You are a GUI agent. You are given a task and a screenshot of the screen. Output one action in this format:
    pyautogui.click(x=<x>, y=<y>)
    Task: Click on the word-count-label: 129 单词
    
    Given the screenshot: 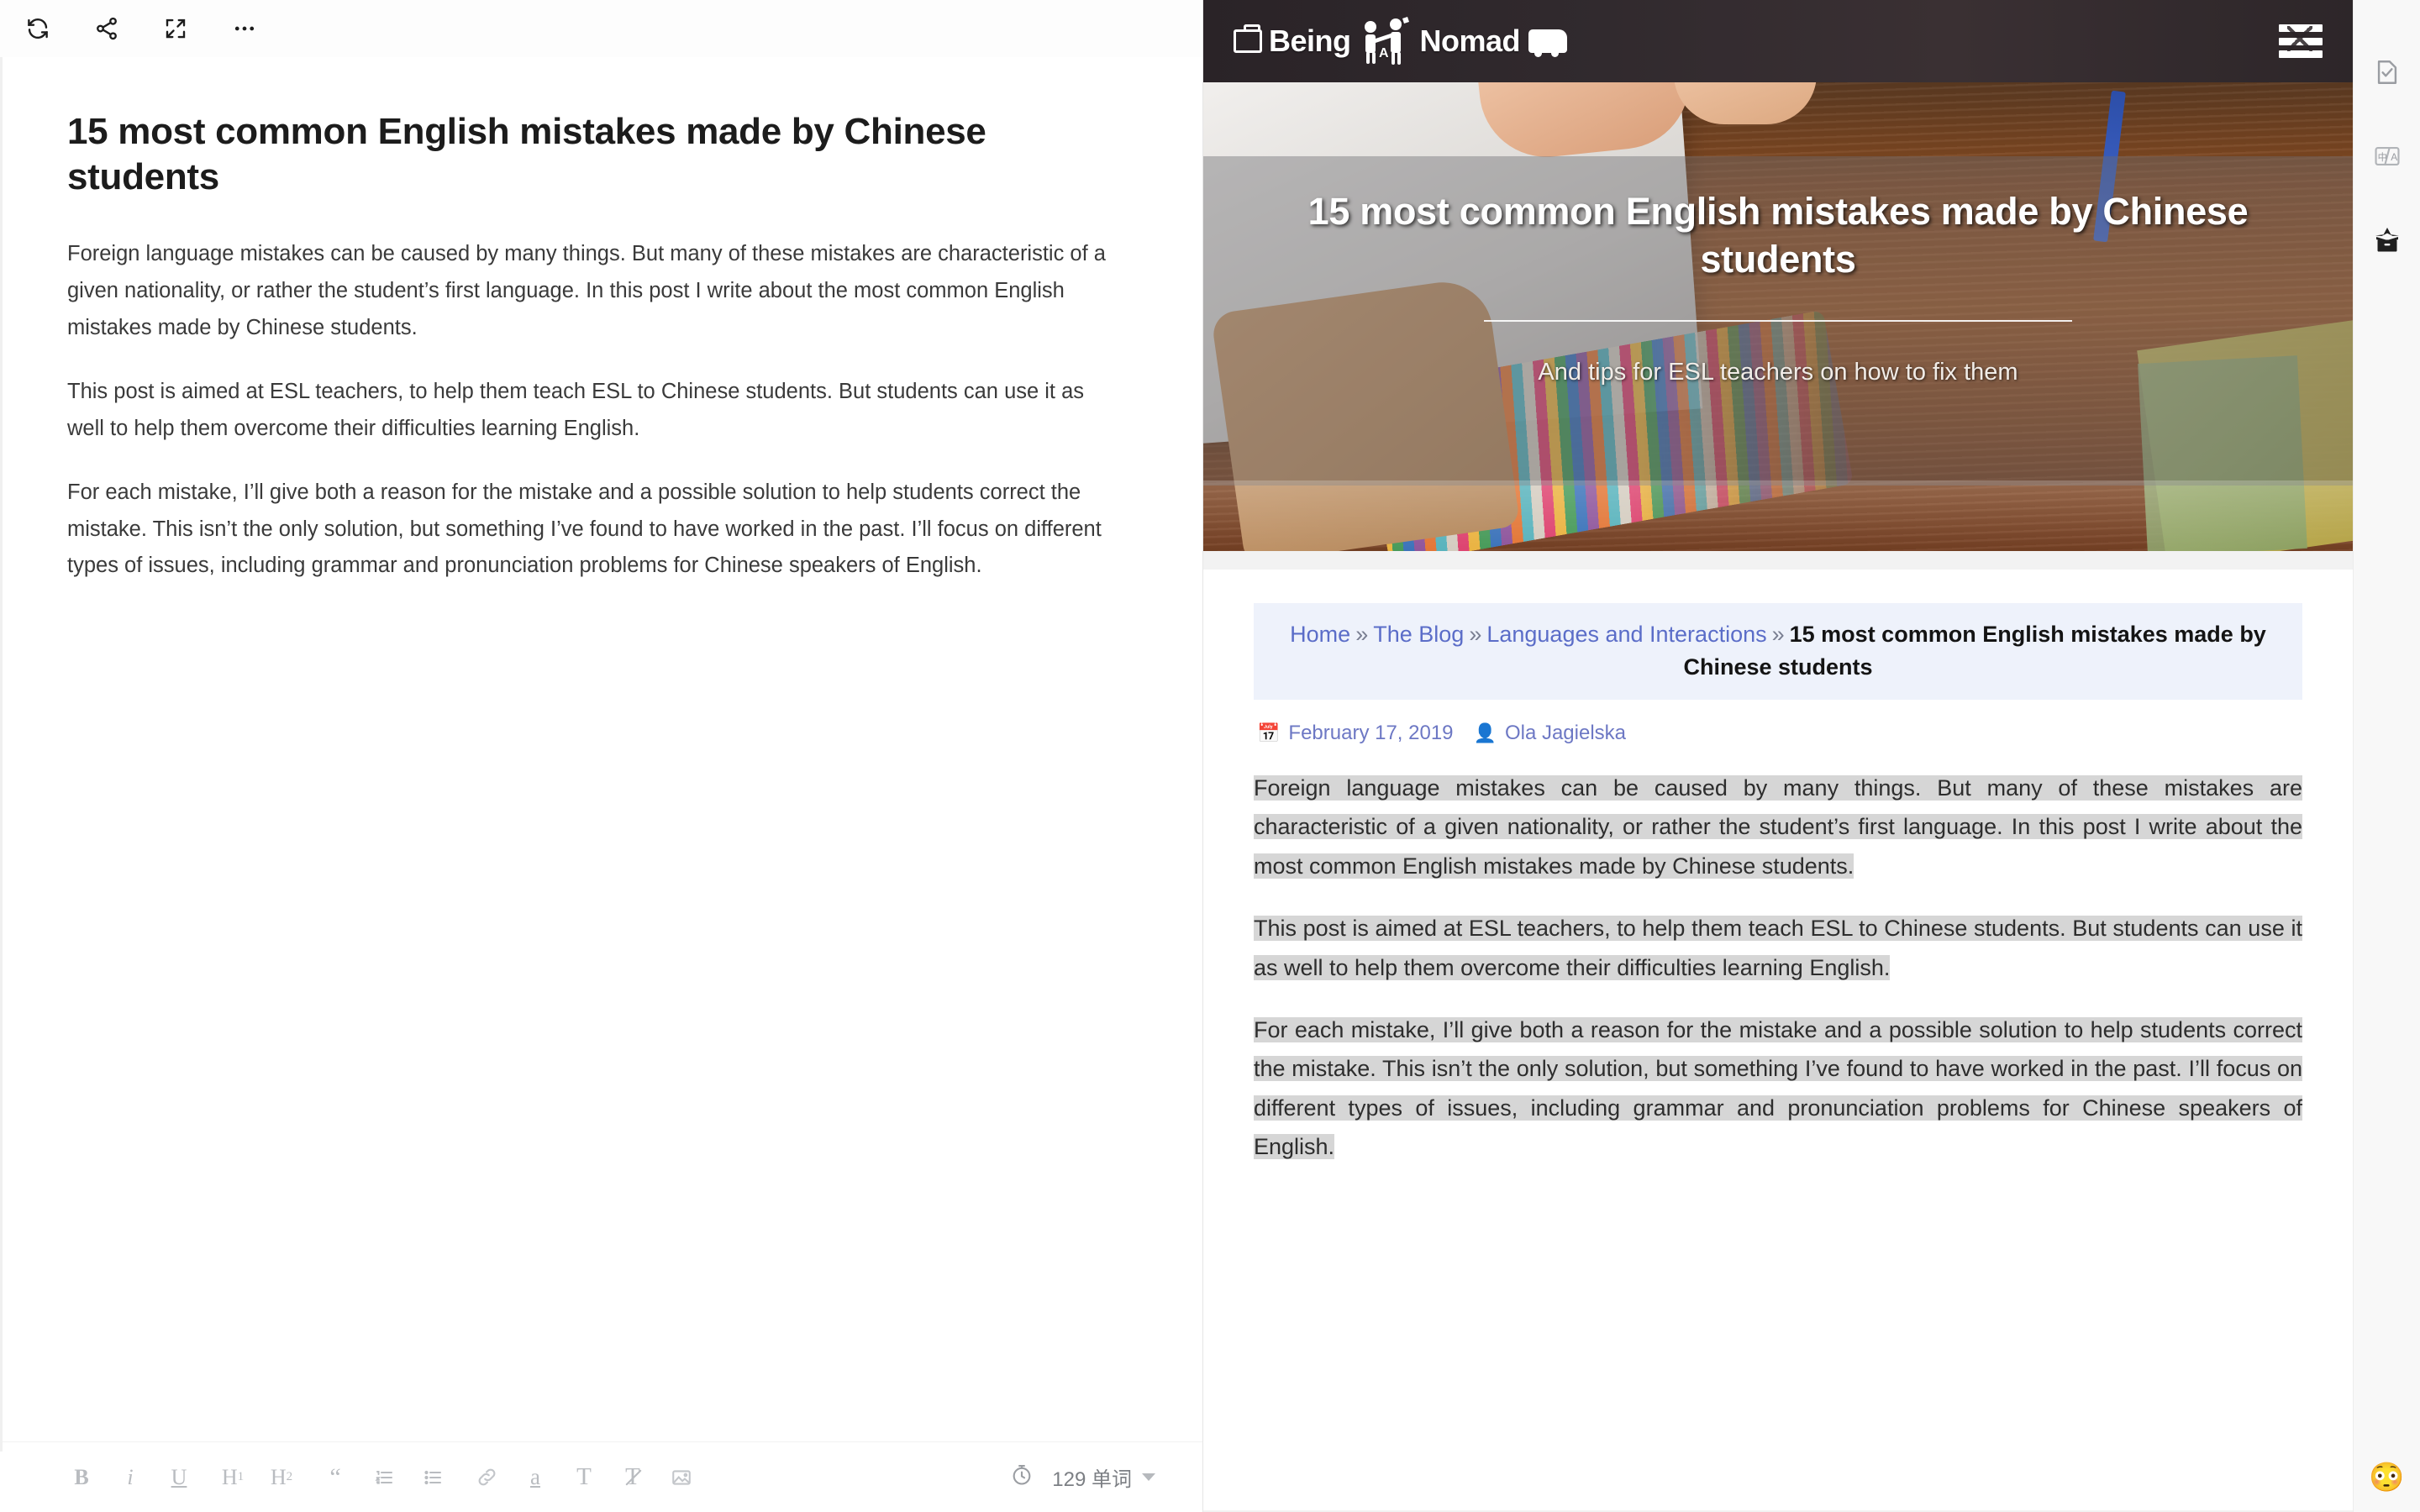 What is the action you would take?
    pyautogui.click(x=1104, y=1477)
    